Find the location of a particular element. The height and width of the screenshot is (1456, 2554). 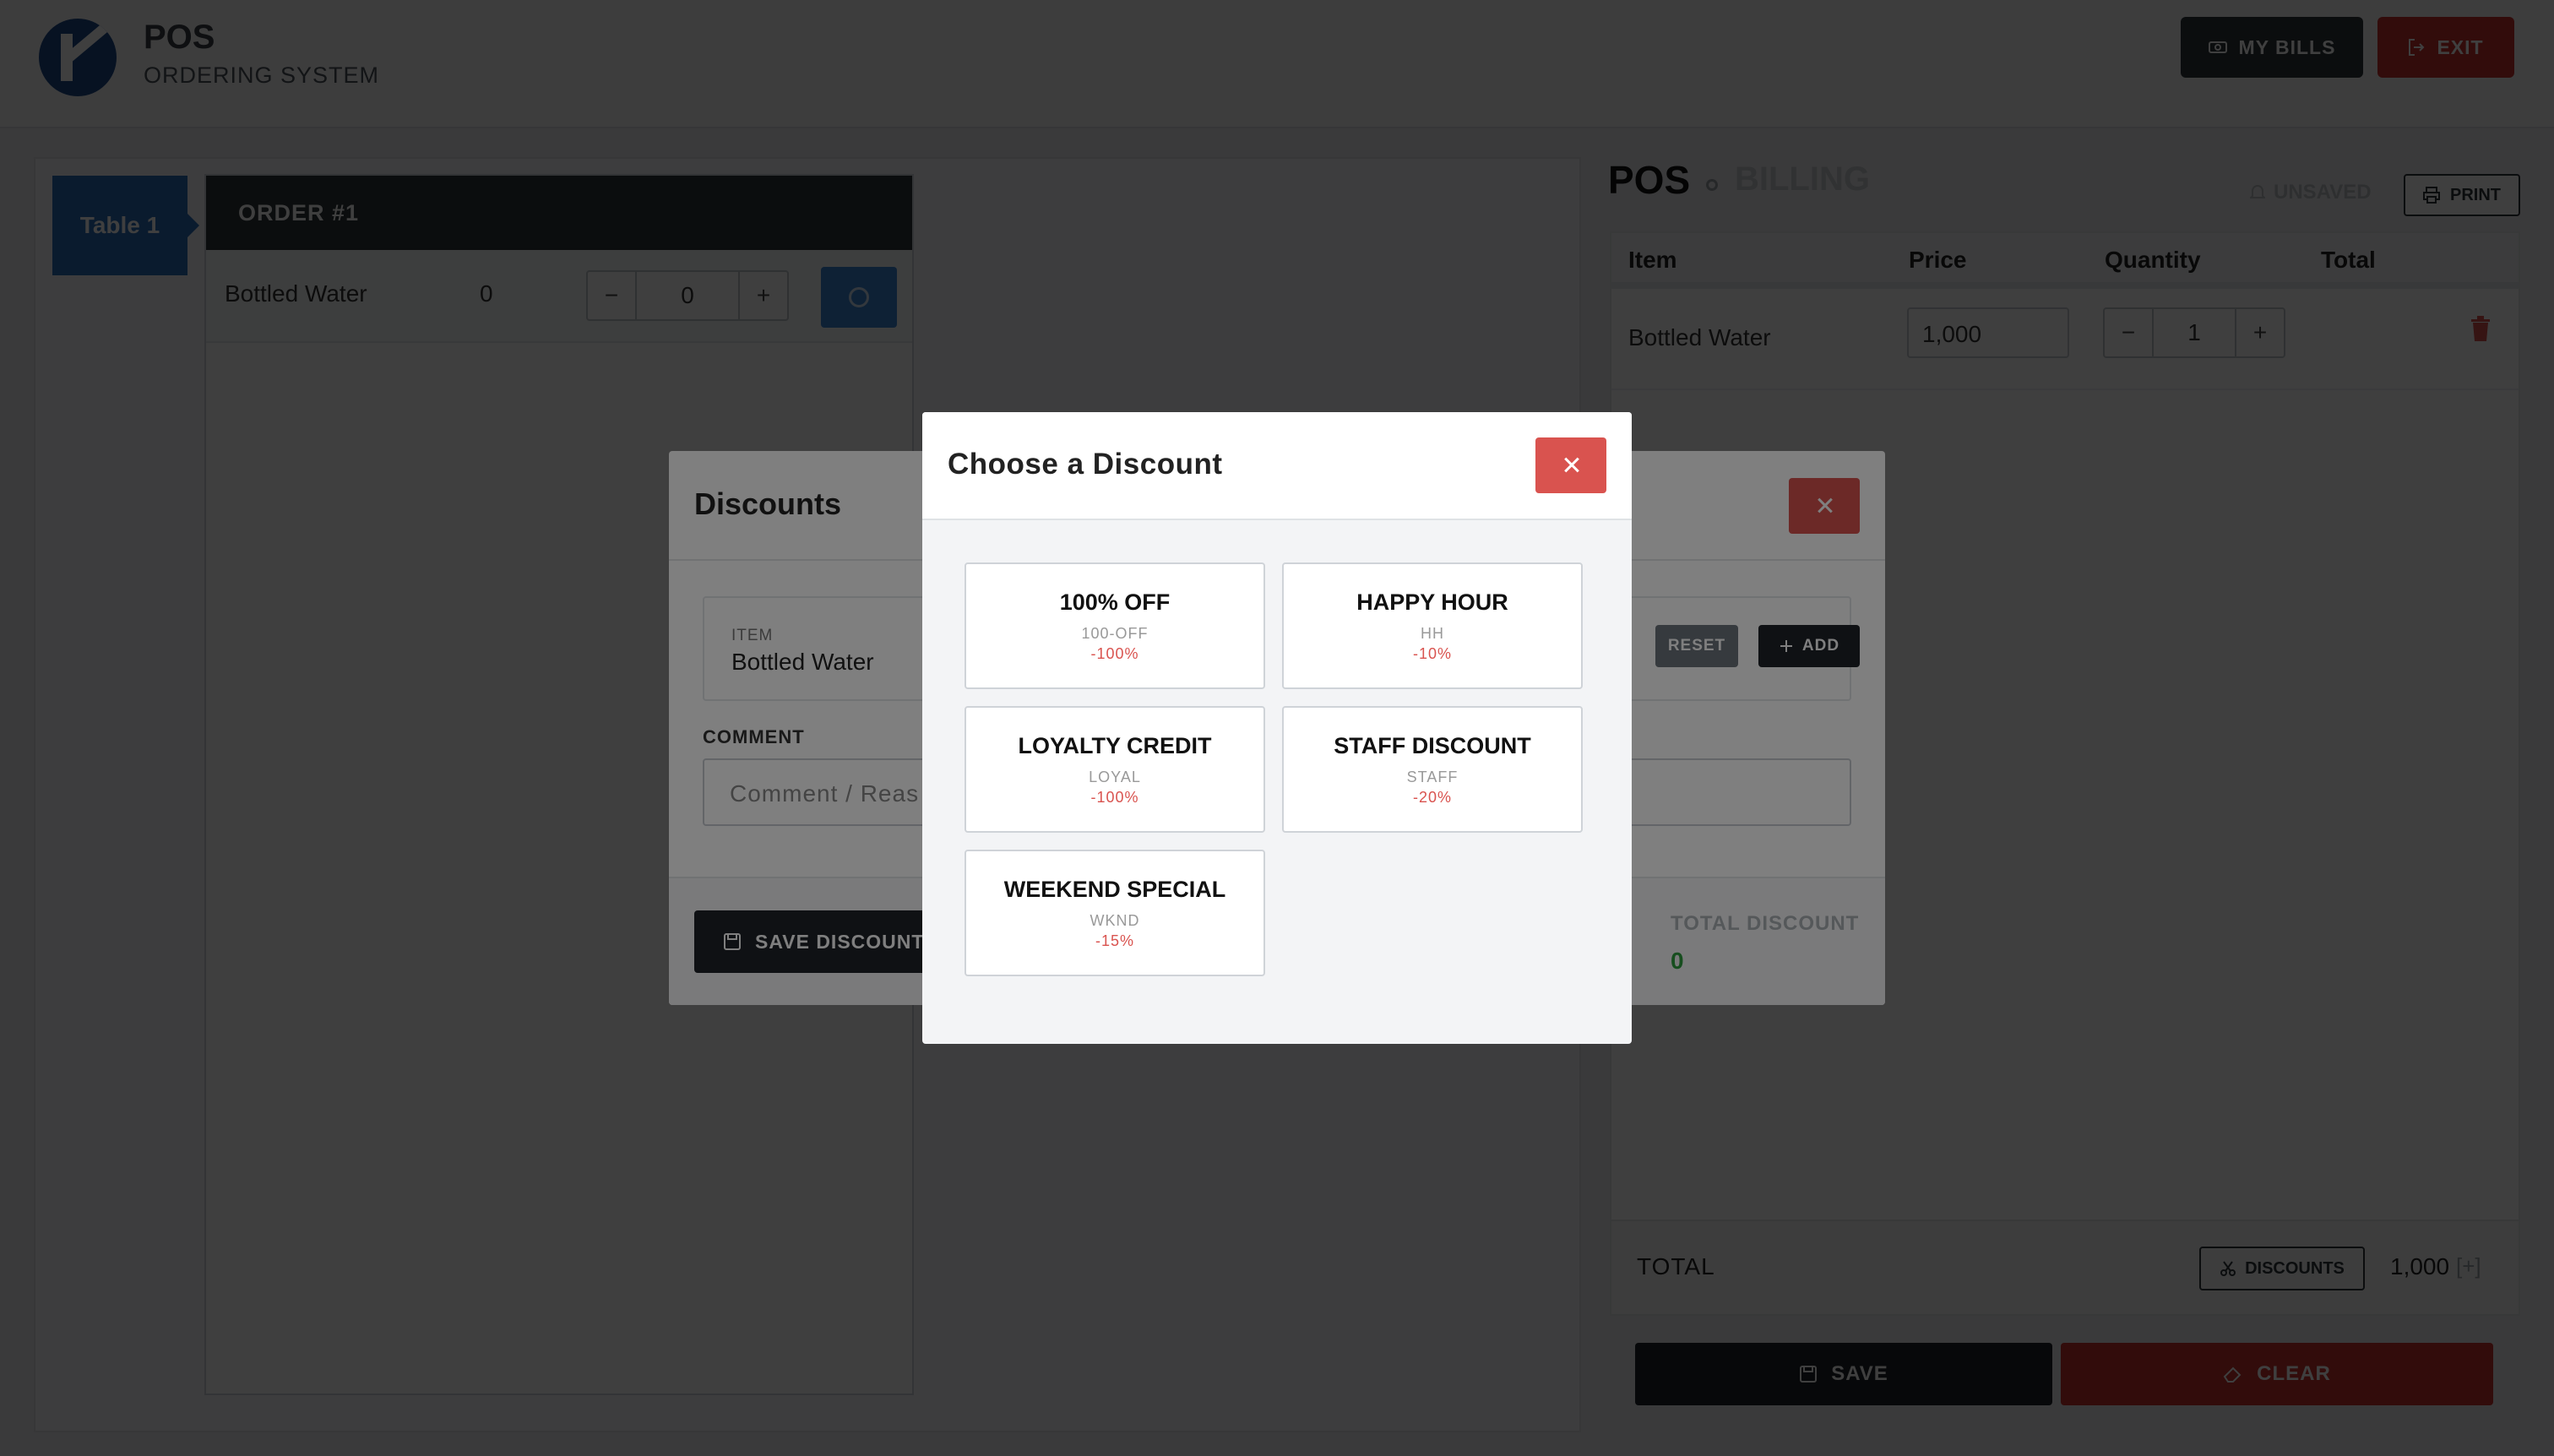

close-icon is located at coordinates (1570, 465).